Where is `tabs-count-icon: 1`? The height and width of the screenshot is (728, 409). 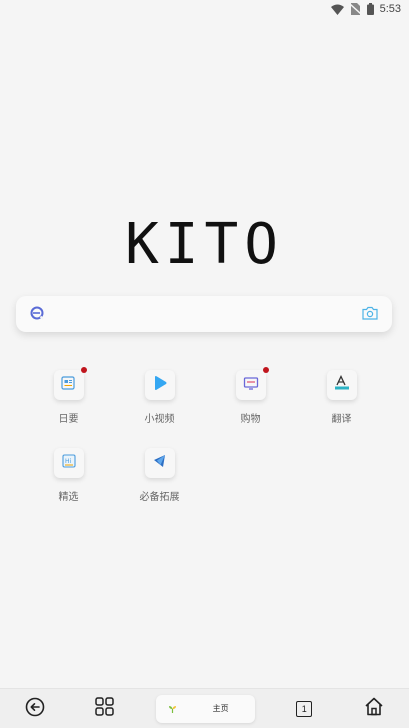
tabs-count-icon: 1 is located at coordinates (304, 708).